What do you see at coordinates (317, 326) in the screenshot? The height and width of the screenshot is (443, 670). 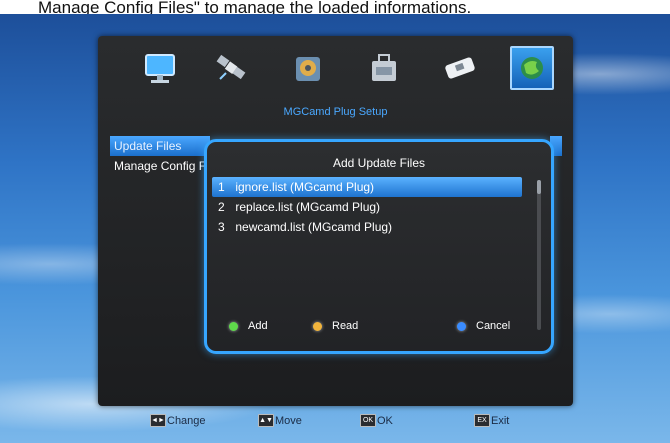 I see `yellow-dot-icon` at bounding box center [317, 326].